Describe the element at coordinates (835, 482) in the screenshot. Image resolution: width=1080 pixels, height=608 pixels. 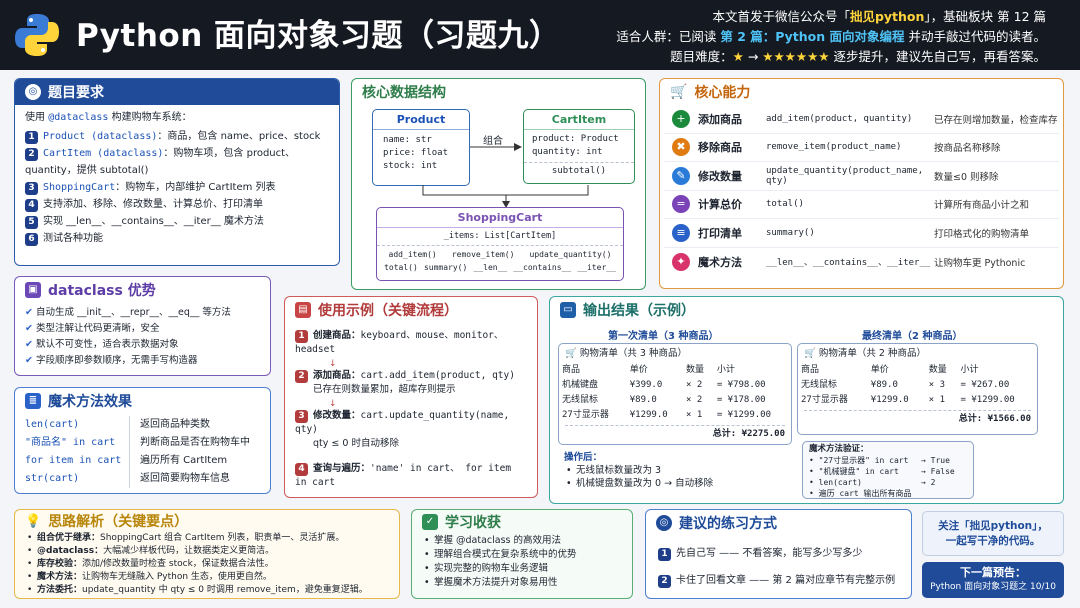
I see `verify-query: • len(cart)` at that location.